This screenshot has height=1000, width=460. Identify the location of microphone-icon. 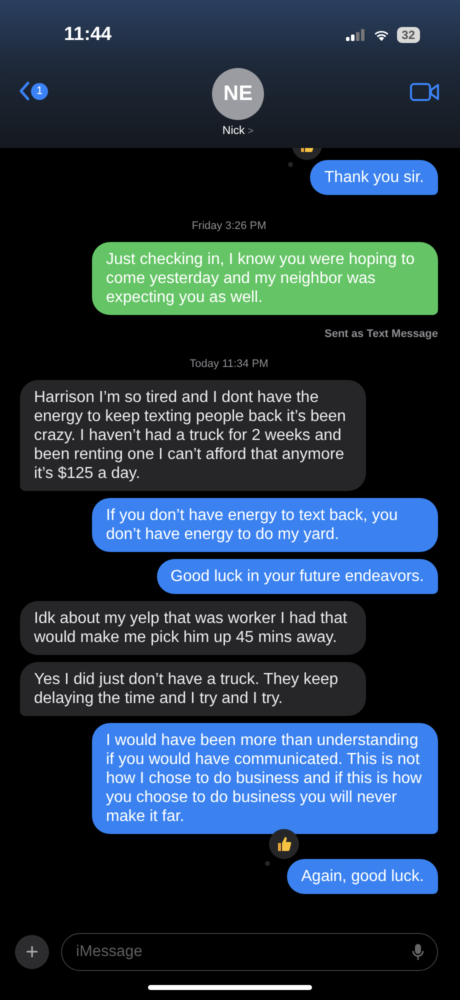
(418, 952).